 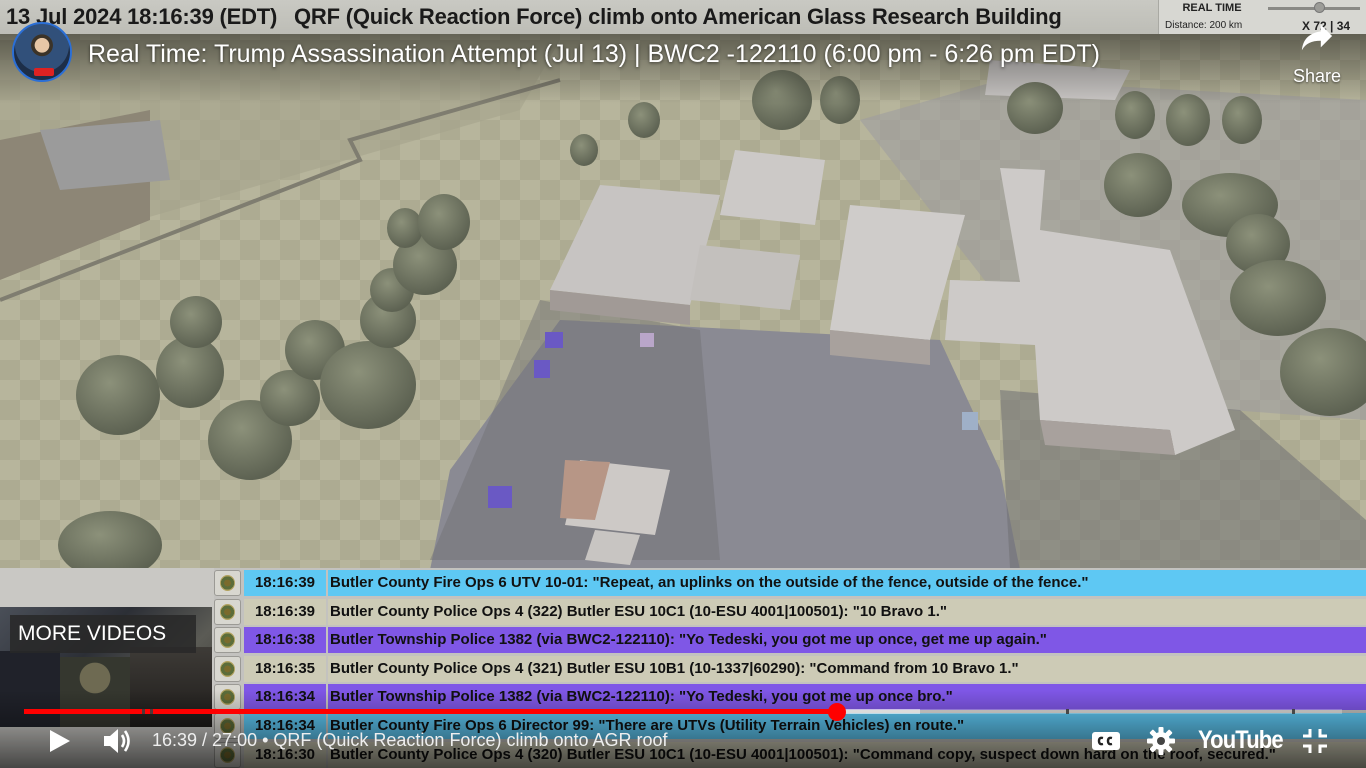 What do you see at coordinates (92, 633) in the screenshot?
I see `more-videos-label: MORE VIDEOS` at bounding box center [92, 633].